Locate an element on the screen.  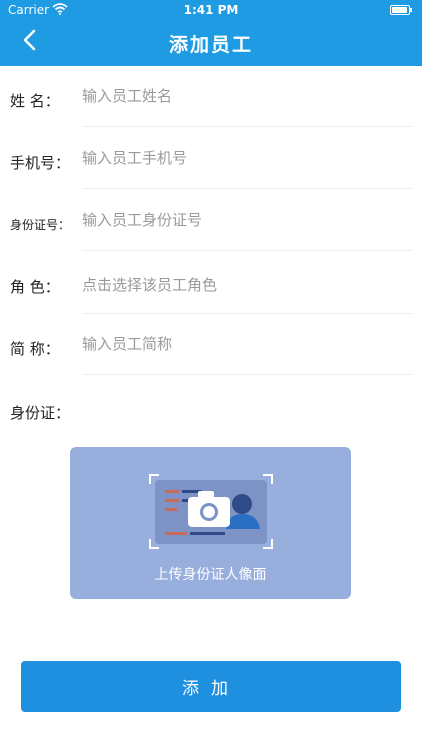
name-row: 姓 名： is located at coordinates (211, 97).